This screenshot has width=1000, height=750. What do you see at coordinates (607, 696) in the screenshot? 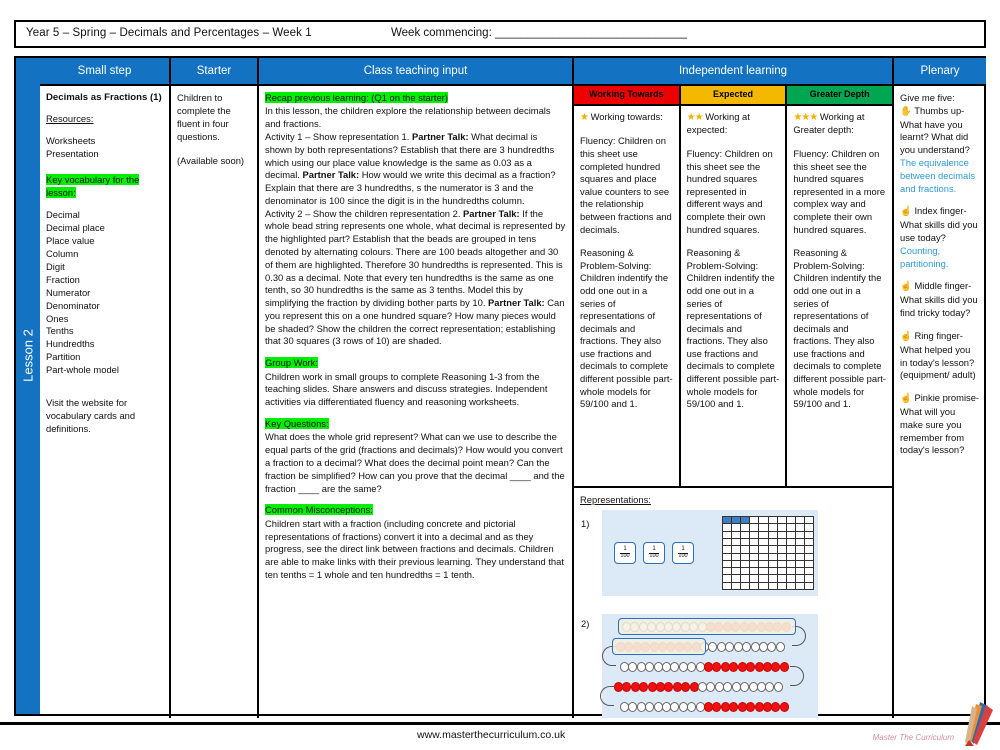
I see `bead-string-connector` at bounding box center [607, 696].